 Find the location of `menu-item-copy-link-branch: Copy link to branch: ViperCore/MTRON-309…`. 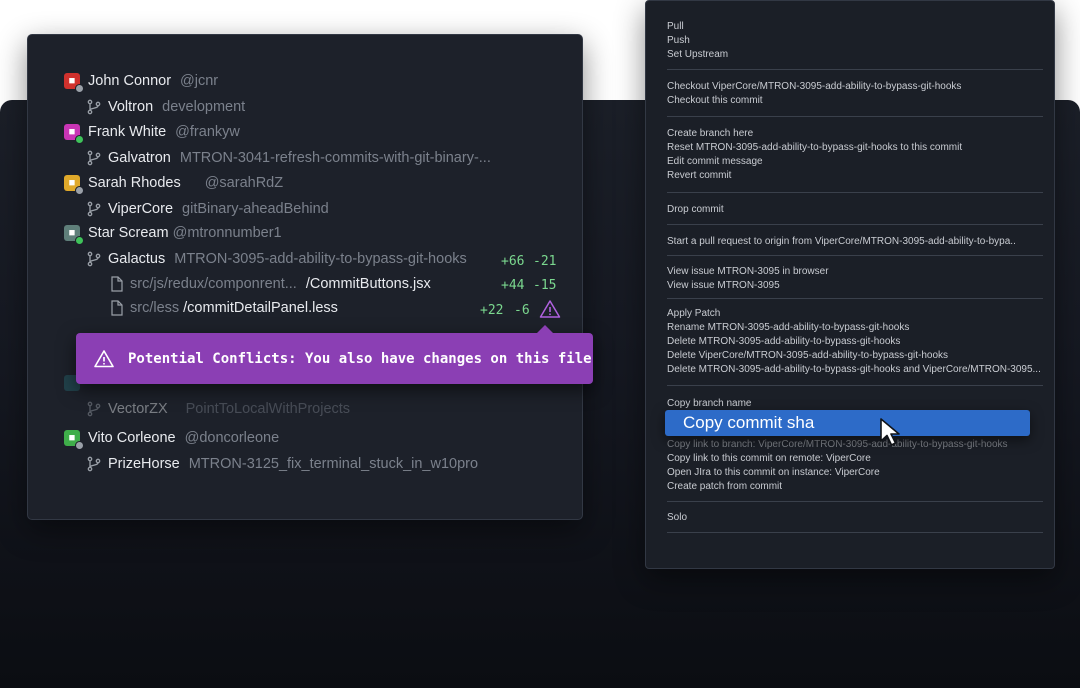

menu-item-copy-link-branch: Copy link to branch: ViperCore/MTRON-309… is located at coordinates (837, 444).